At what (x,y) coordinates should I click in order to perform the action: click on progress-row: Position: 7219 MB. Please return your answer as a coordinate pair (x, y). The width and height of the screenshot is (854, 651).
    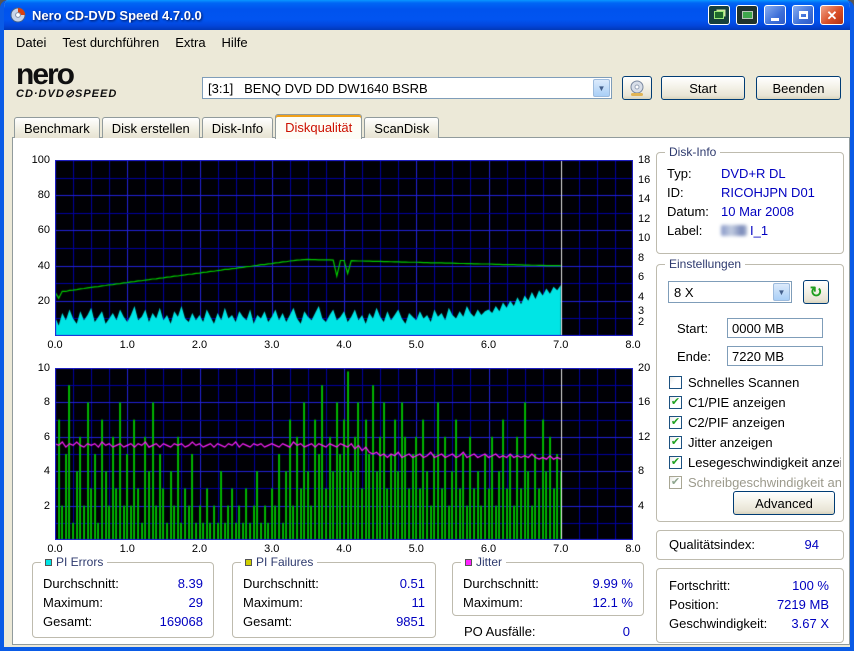
    Looking at the image, I should click on (749, 604).